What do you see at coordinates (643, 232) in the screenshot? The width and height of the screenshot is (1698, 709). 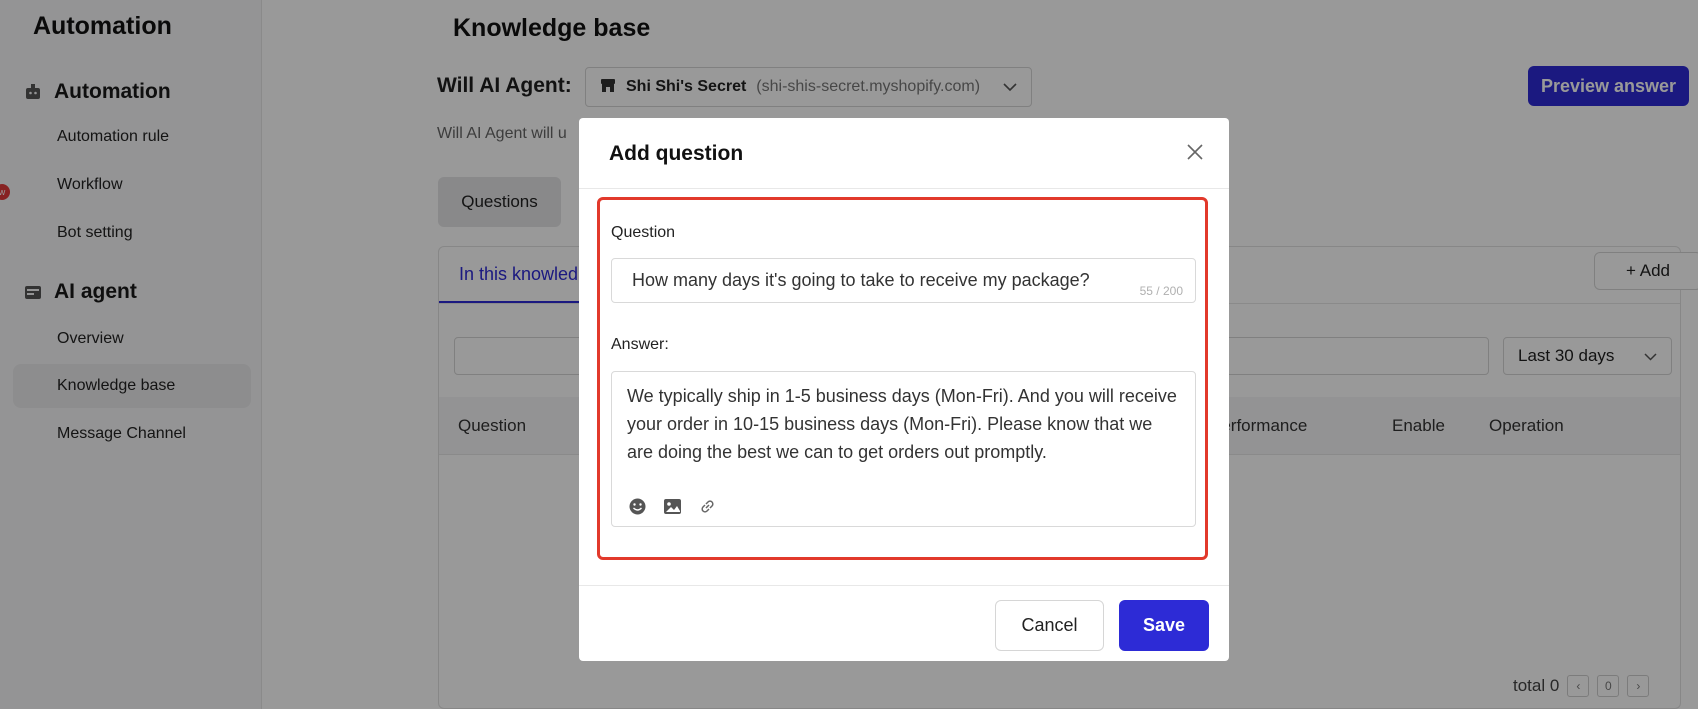 I see `question-label: Question` at bounding box center [643, 232].